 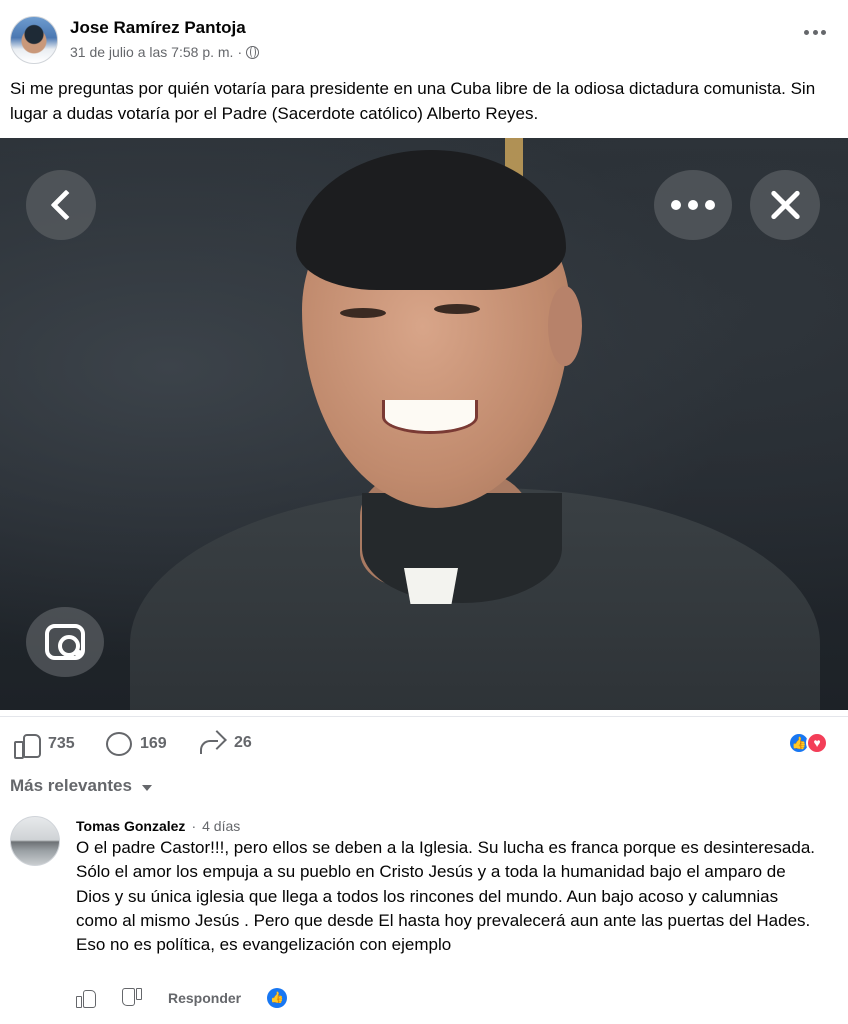 What do you see at coordinates (151, 52) in the screenshot?
I see `post-timestamp: 31 de julio a las 7:58 p. m.` at bounding box center [151, 52].